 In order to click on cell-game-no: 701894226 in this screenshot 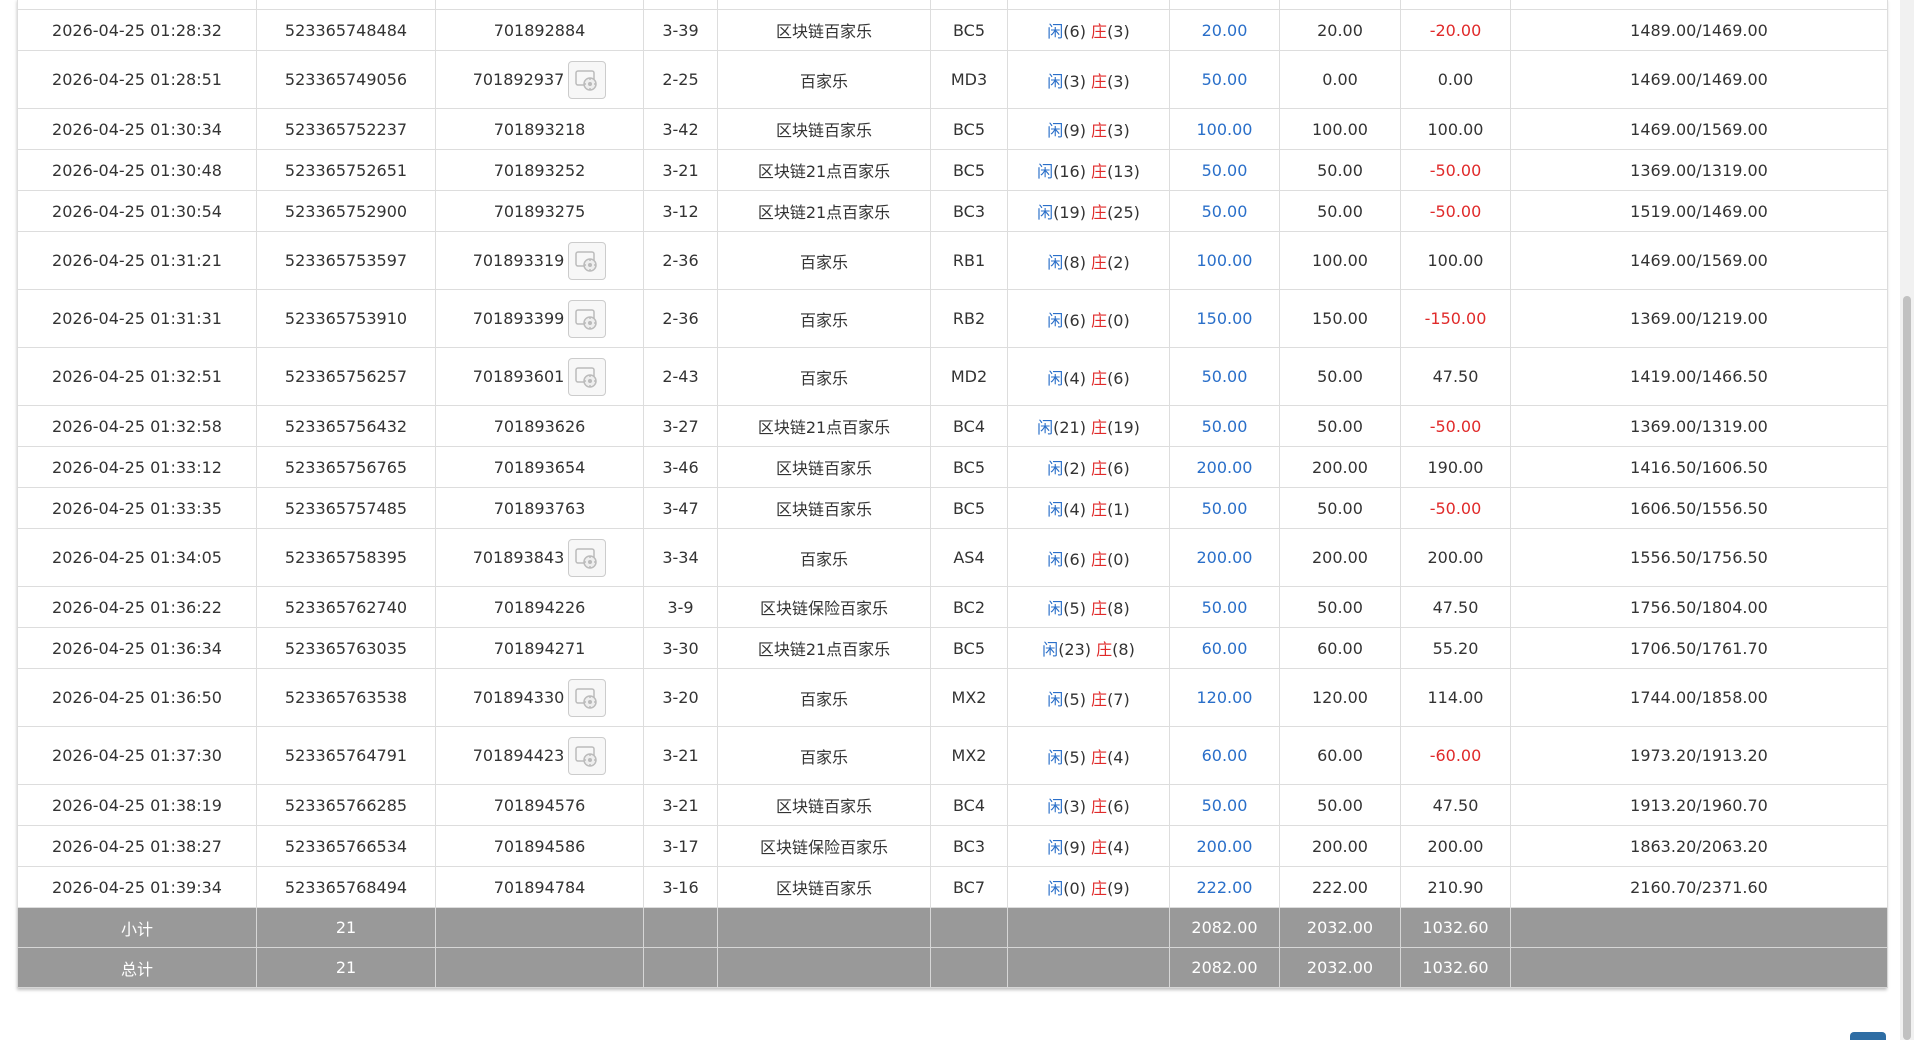, I will do `click(539, 607)`.